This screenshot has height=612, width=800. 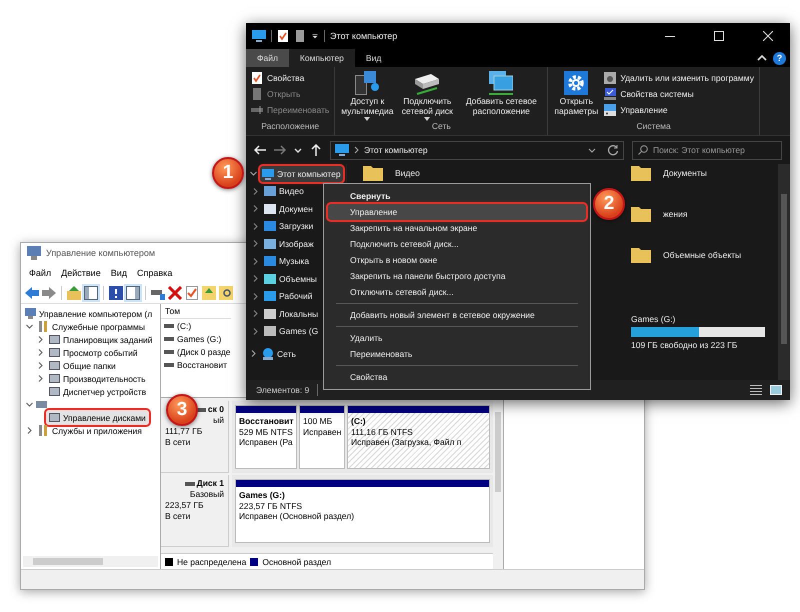 What do you see at coordinates (367, 96) in the screenshot?
I see `ribbon-button: Доступ к мультимедиа` at bounding box center [367, 96].